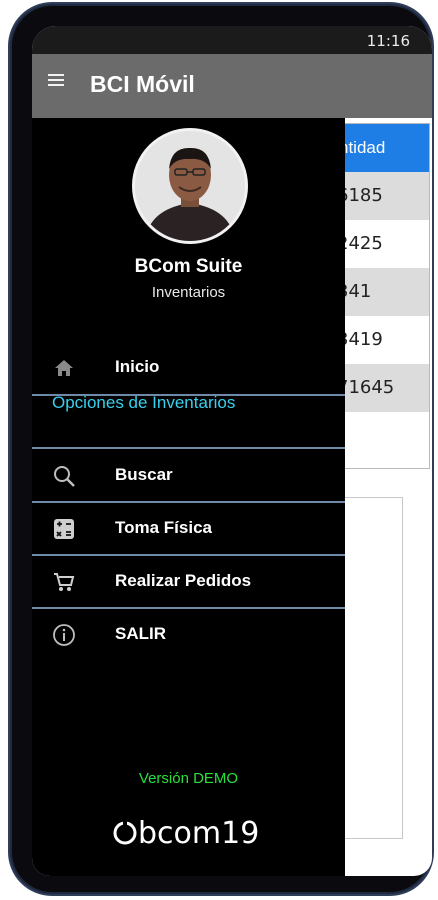  I want to click on avatar, so click(190, 186).